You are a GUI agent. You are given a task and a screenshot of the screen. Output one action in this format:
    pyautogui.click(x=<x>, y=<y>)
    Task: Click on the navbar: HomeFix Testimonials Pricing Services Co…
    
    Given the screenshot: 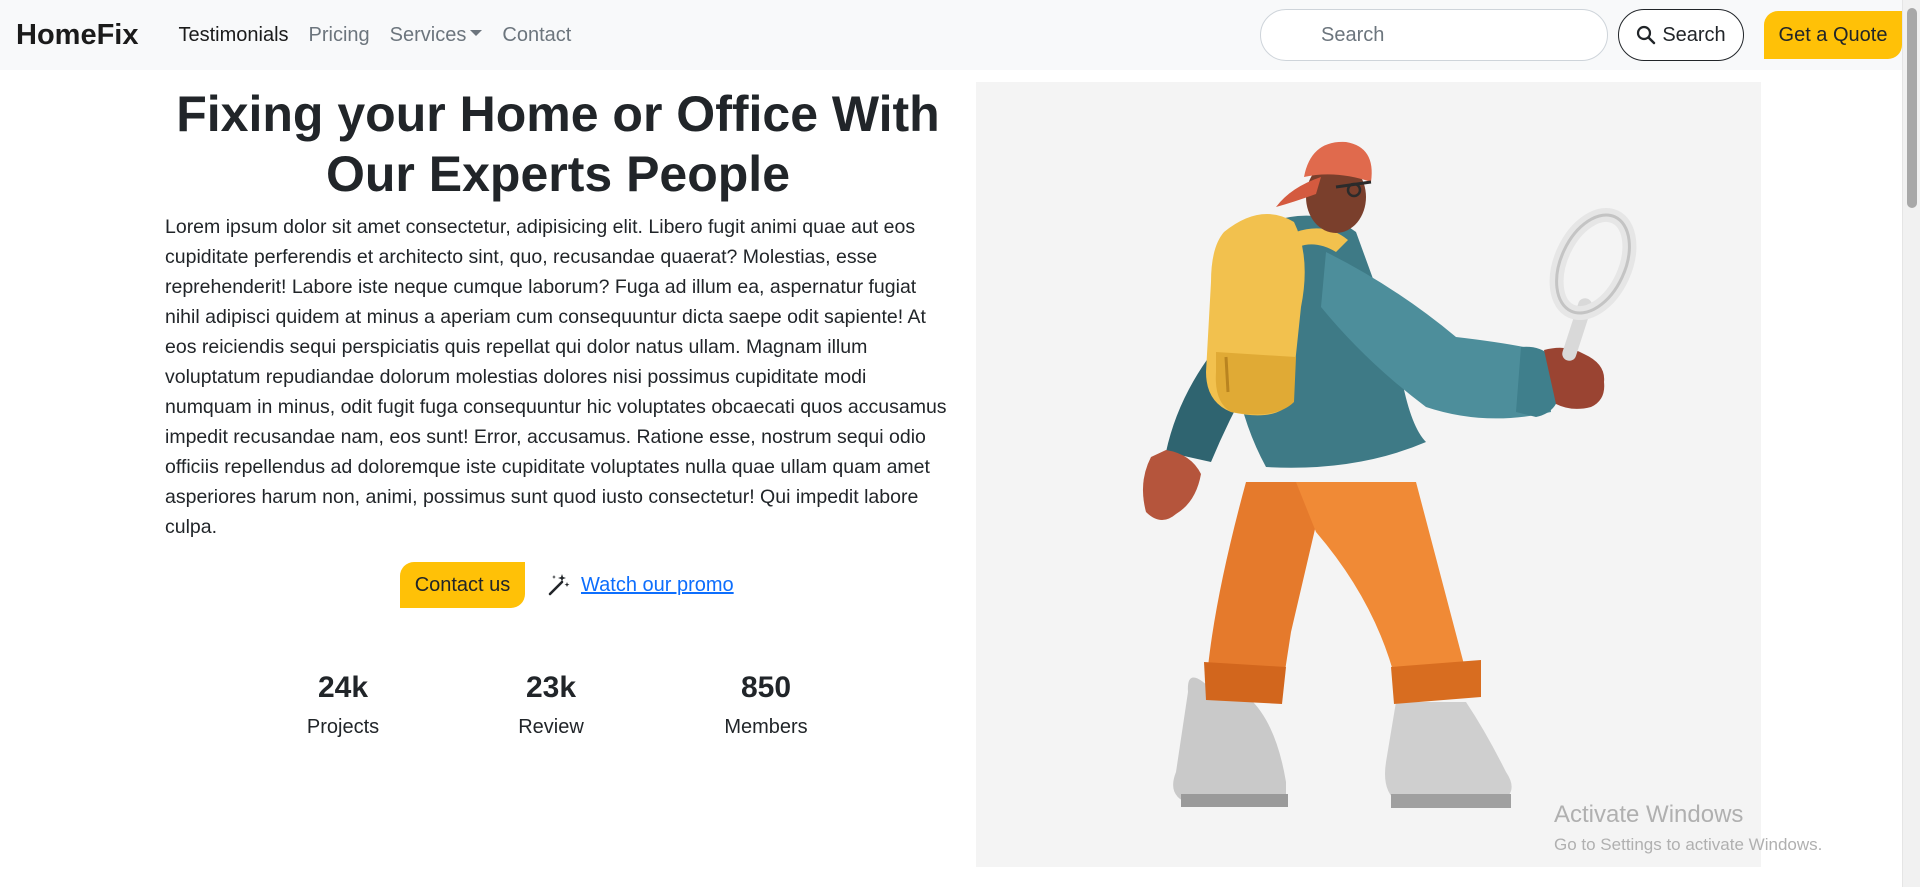 What is the action you would take?
    pyautogui.click(x=951, y=35)
    